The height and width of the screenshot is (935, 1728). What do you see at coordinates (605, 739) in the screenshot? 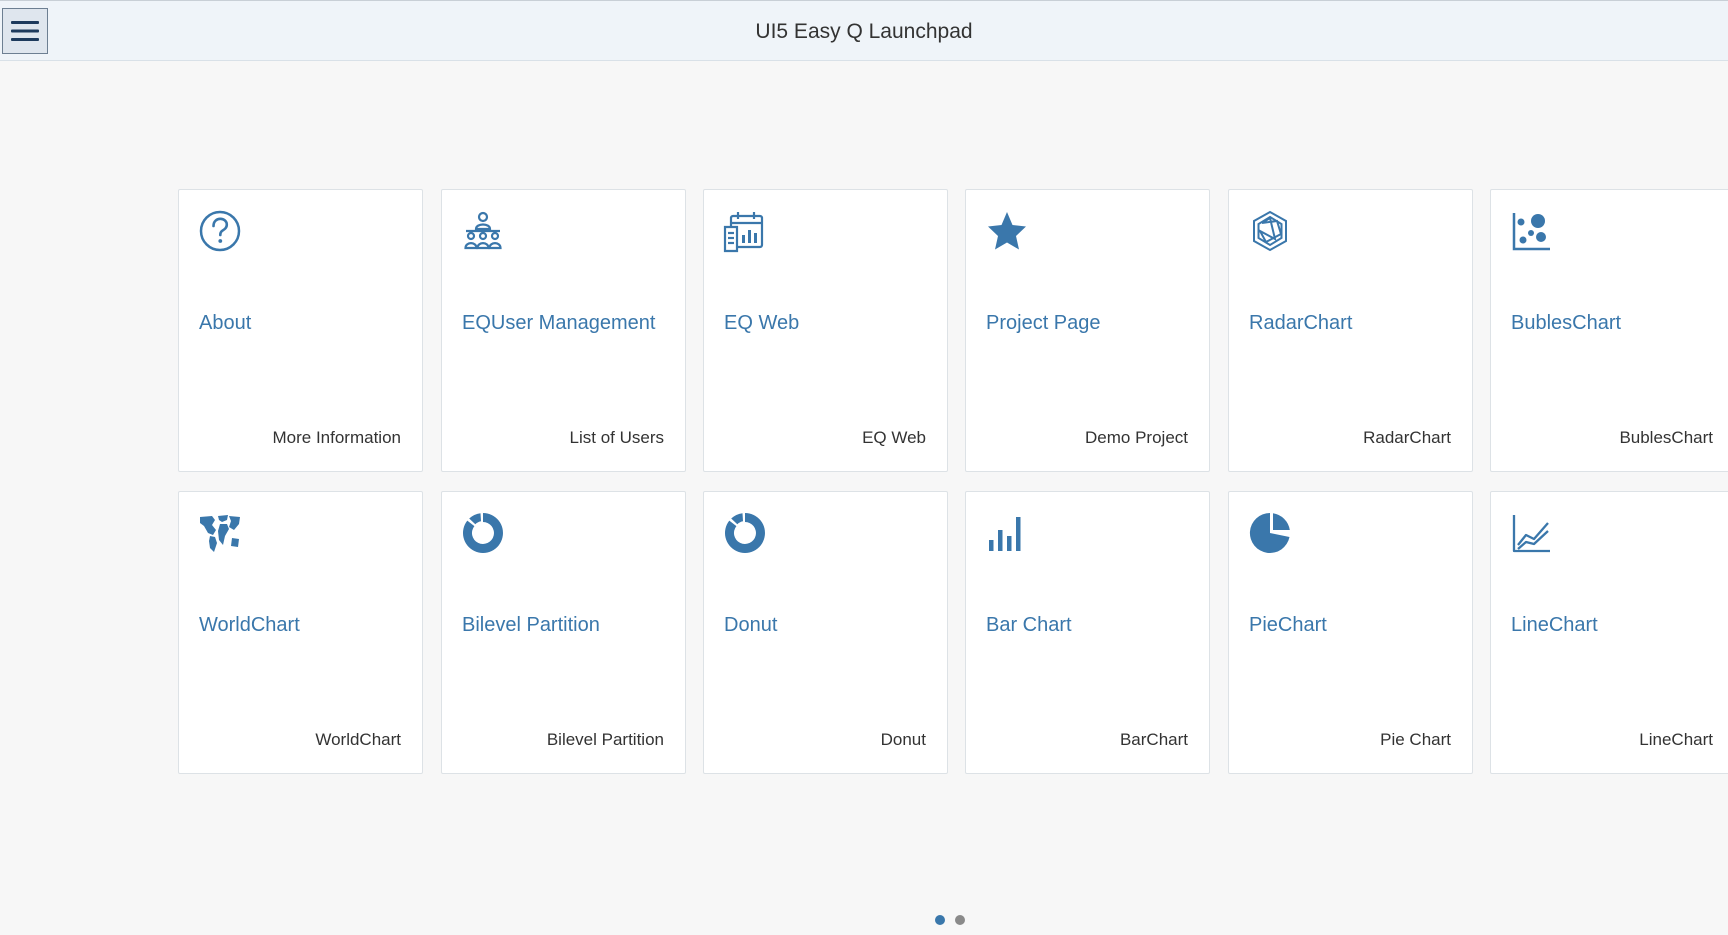
I see `tile-footer: Bilevel Partition` at bounding box center [605, 739].